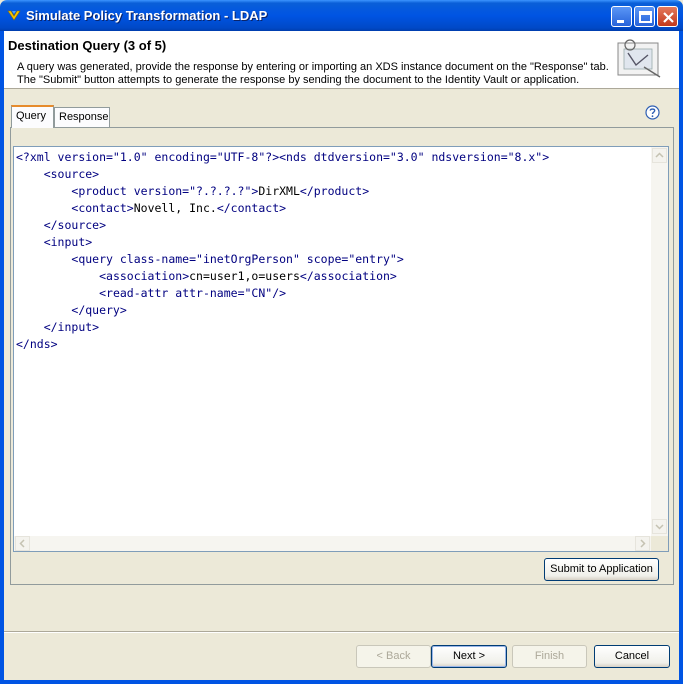 This screenshot has height=684, width=683. Describe the element at coordinates (659, 341) in the screenshot. I see `vertical-scrollbar` at that location.